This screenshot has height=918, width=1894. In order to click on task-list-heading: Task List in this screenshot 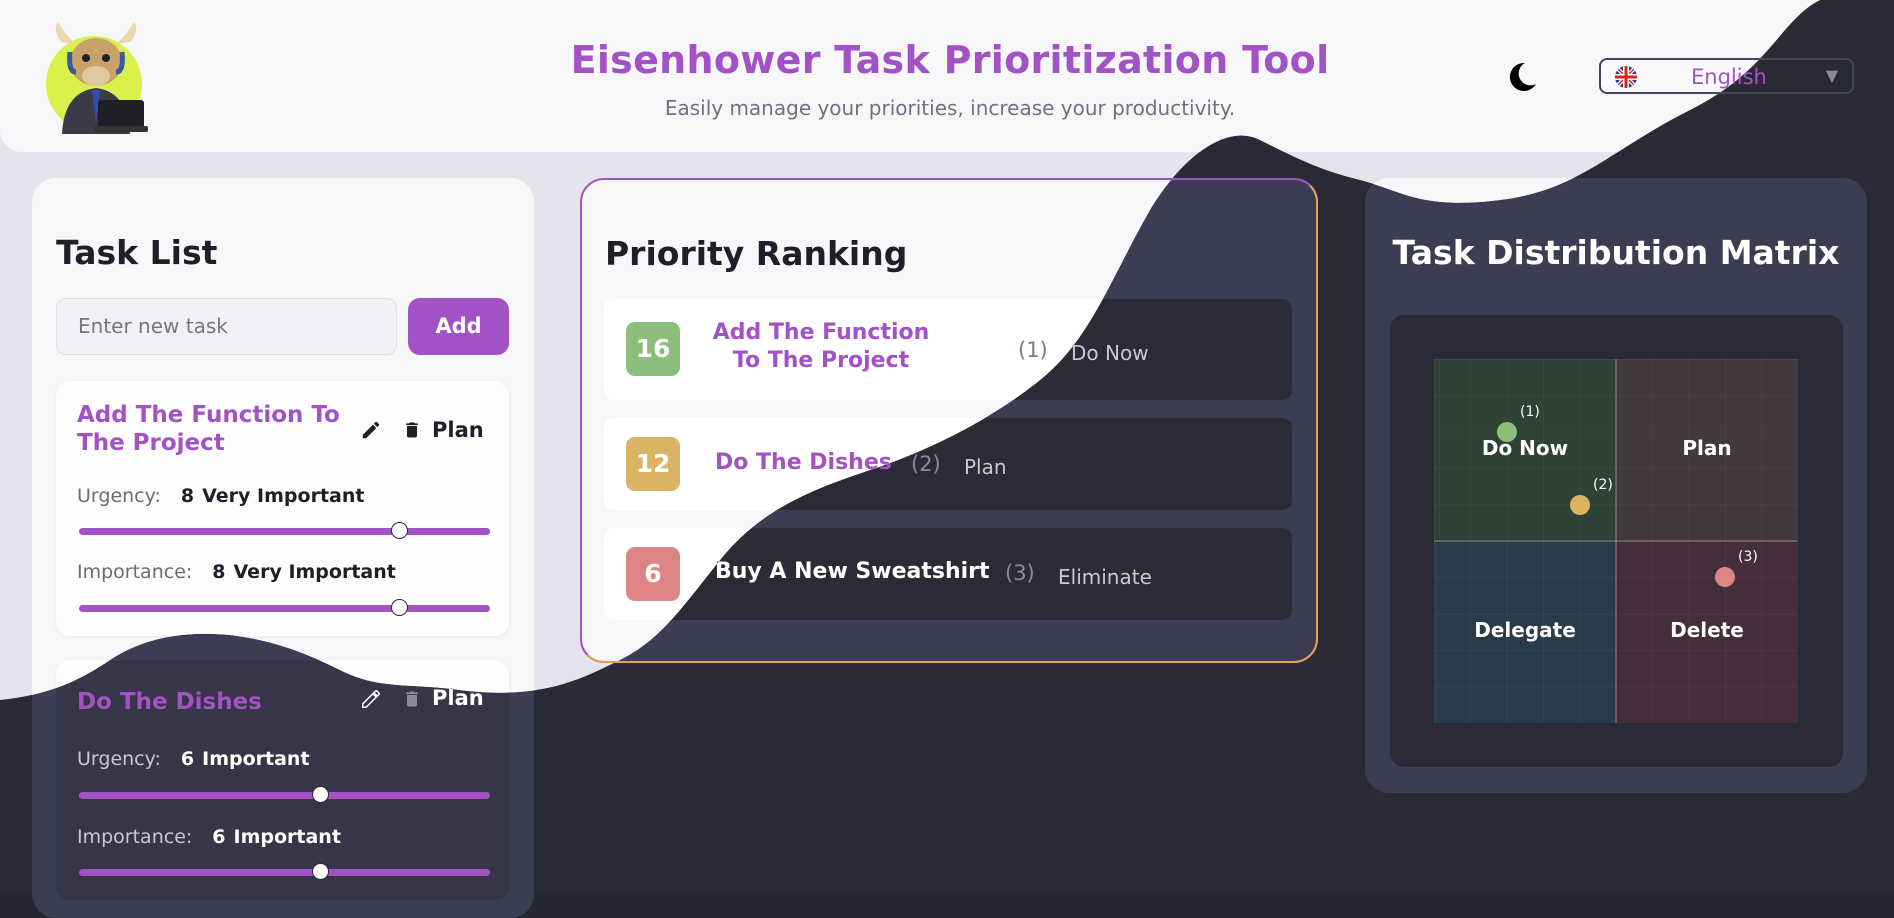, I will do `click(137, 252)`.